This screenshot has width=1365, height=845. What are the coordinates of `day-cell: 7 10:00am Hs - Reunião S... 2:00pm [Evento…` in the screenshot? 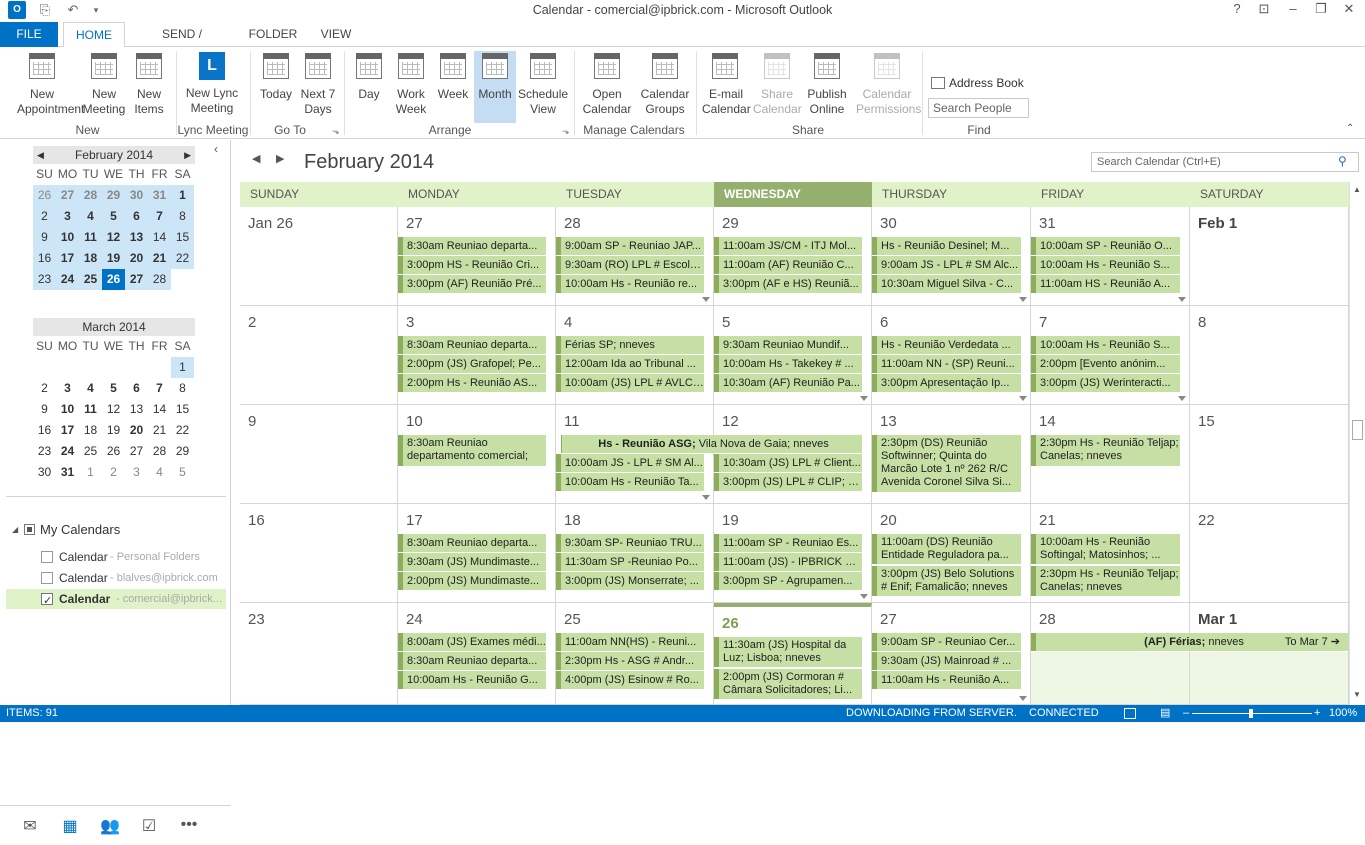 It's located at (1110, 355).